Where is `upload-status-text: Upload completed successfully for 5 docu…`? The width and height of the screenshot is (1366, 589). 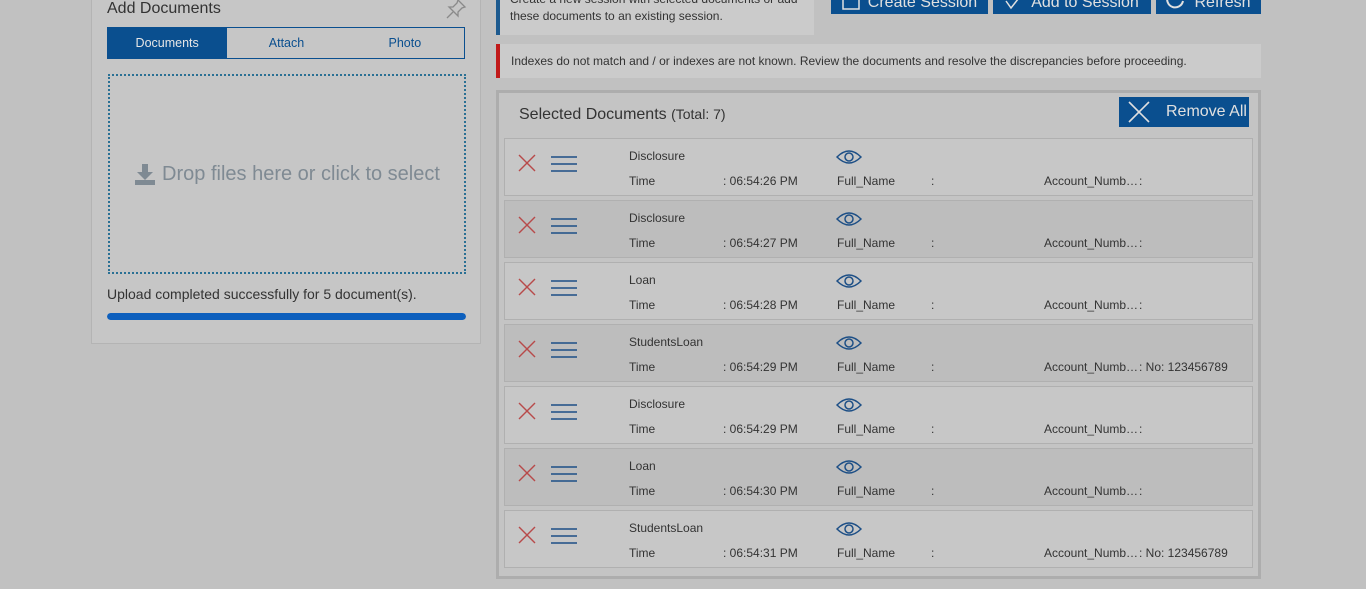
upload-status-text: Upload completed successfully for 5 docu… is located at coordinates (262, 294).